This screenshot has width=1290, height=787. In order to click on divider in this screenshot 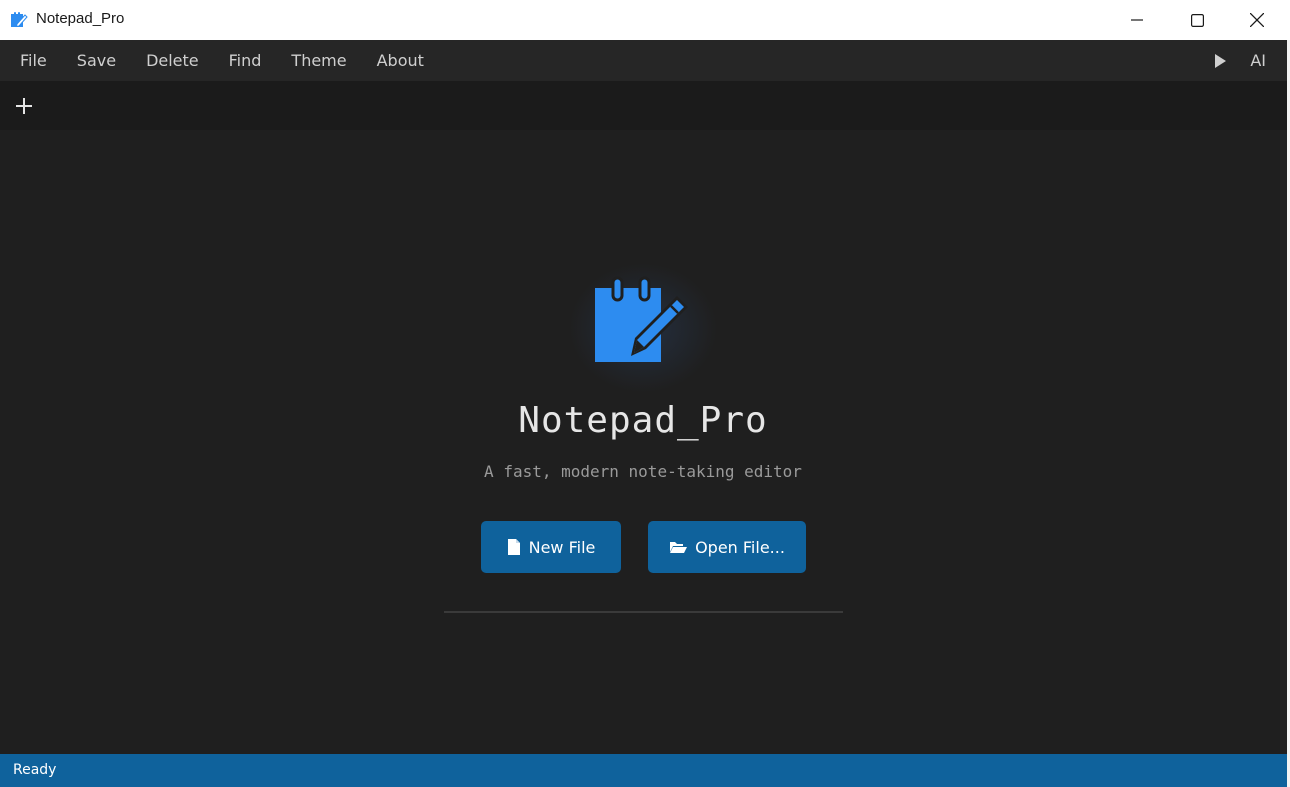, I will do `click(643, 612)`.